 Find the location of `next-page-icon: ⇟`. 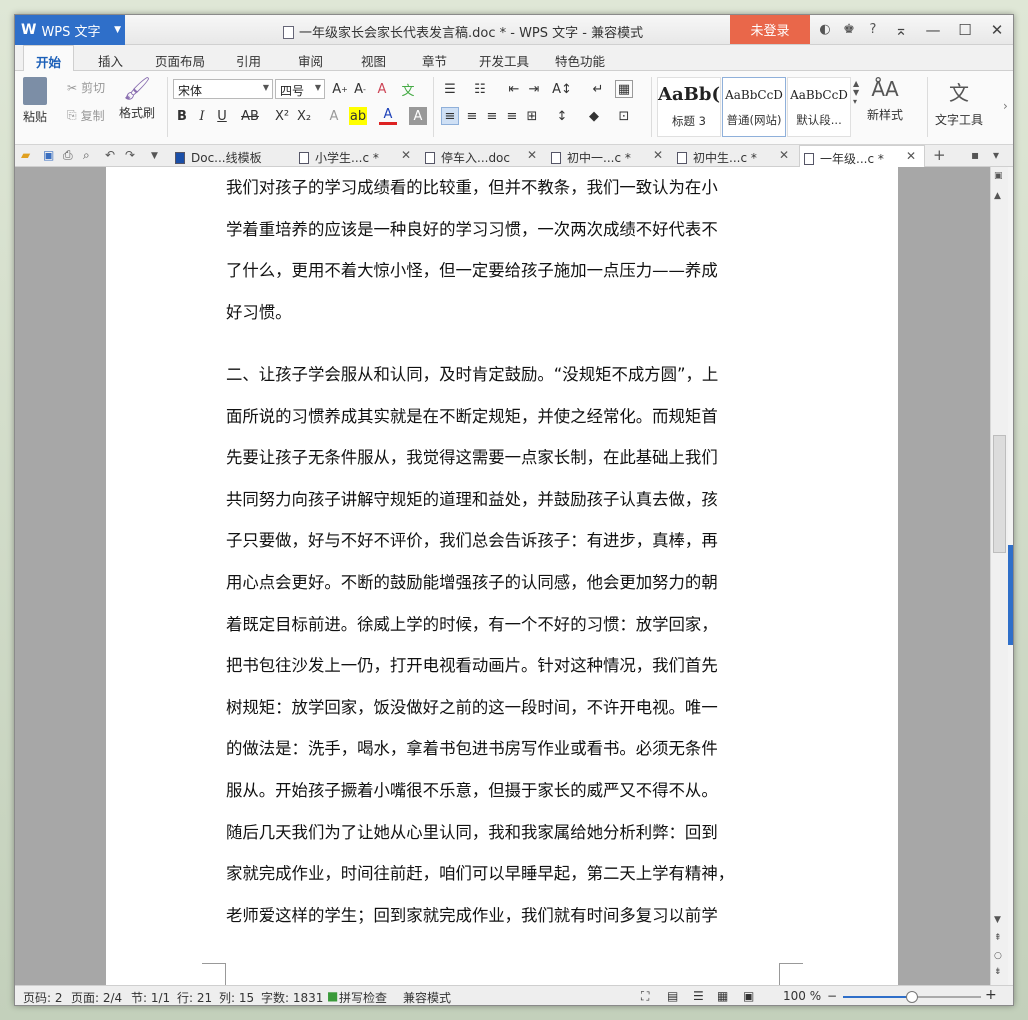

next-page-icon: ⇟ is located at coordinates (998, 972).